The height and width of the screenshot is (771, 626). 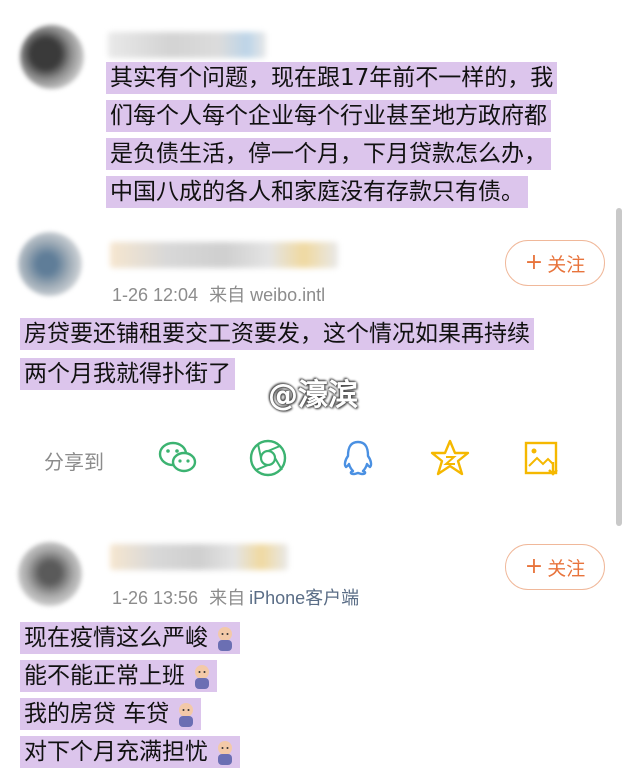 What do you see at coordinates (178, 458) in the screenshot?
I see `wechat-icon` at bounding box center [178, 458].